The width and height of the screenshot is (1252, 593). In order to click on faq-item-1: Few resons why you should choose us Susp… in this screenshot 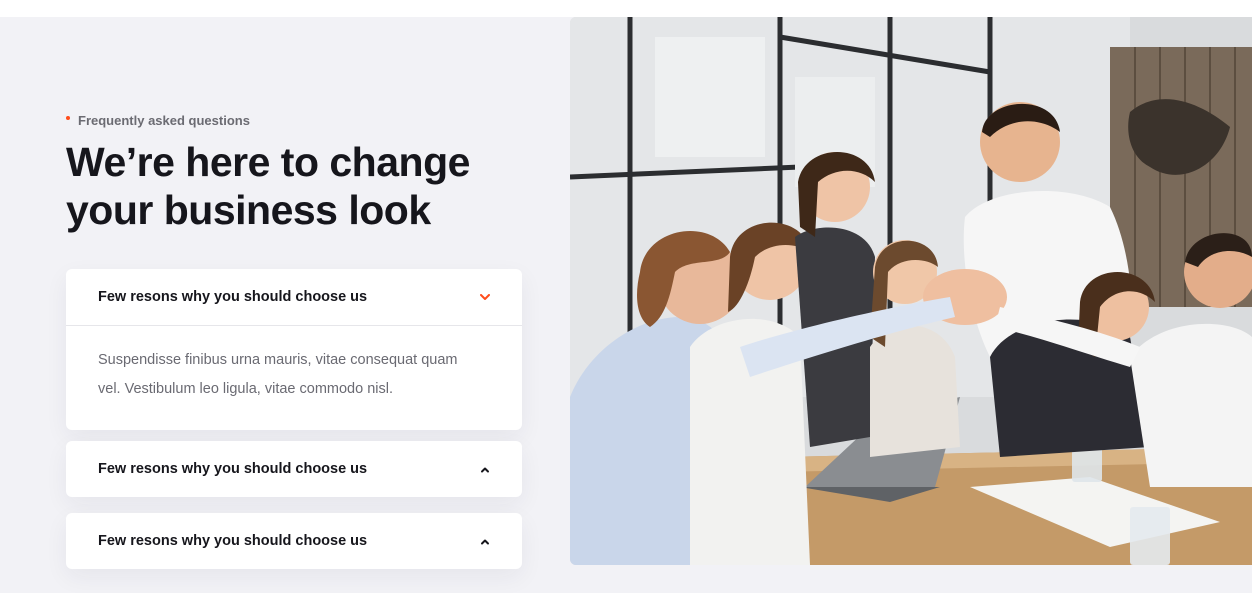, I will do `click(294, 349)`.